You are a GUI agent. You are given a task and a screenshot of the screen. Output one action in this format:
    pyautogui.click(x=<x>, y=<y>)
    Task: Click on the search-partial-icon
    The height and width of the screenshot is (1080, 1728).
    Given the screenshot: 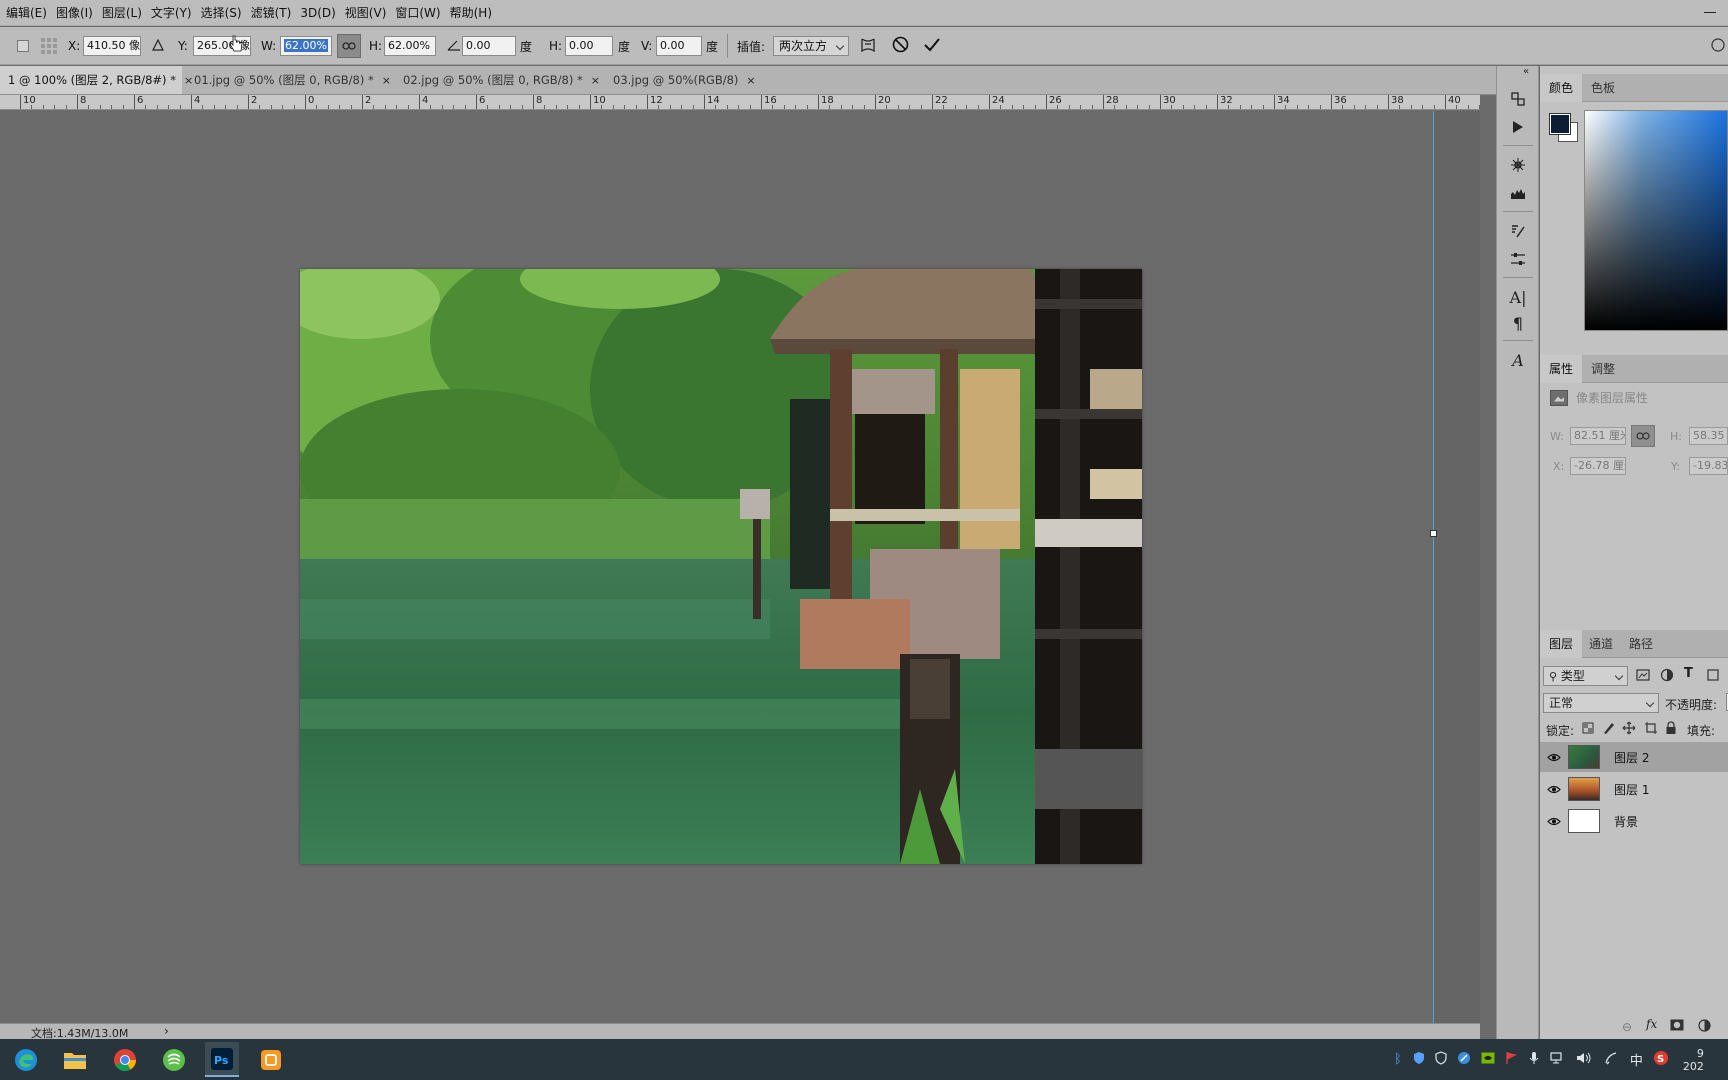 What is the action you would take?
    pyautogui.click(x=1717, y=46)
    